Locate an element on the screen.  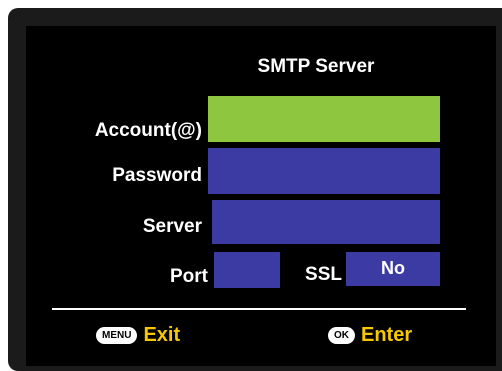
port-label: Port is located at coordinates (189, 276).